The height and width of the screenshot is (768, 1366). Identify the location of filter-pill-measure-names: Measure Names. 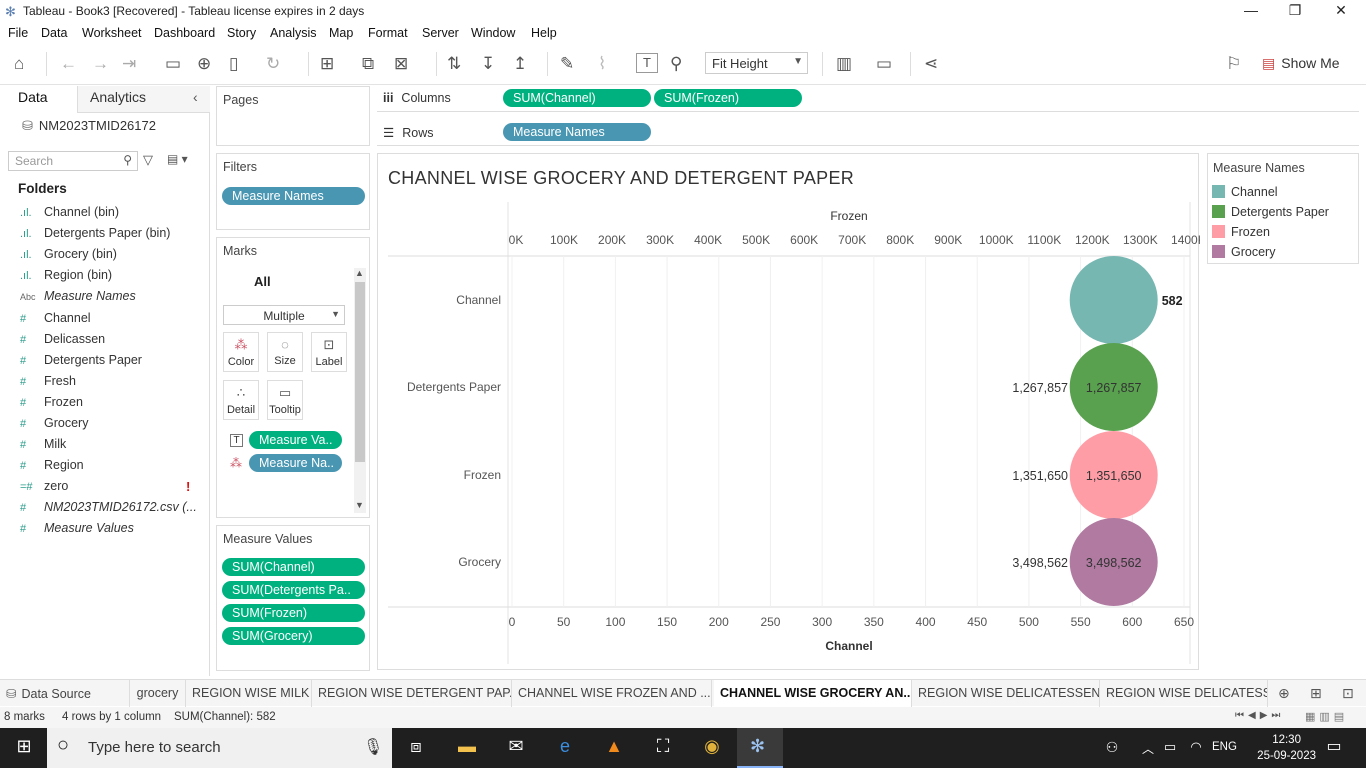
(293, 196).